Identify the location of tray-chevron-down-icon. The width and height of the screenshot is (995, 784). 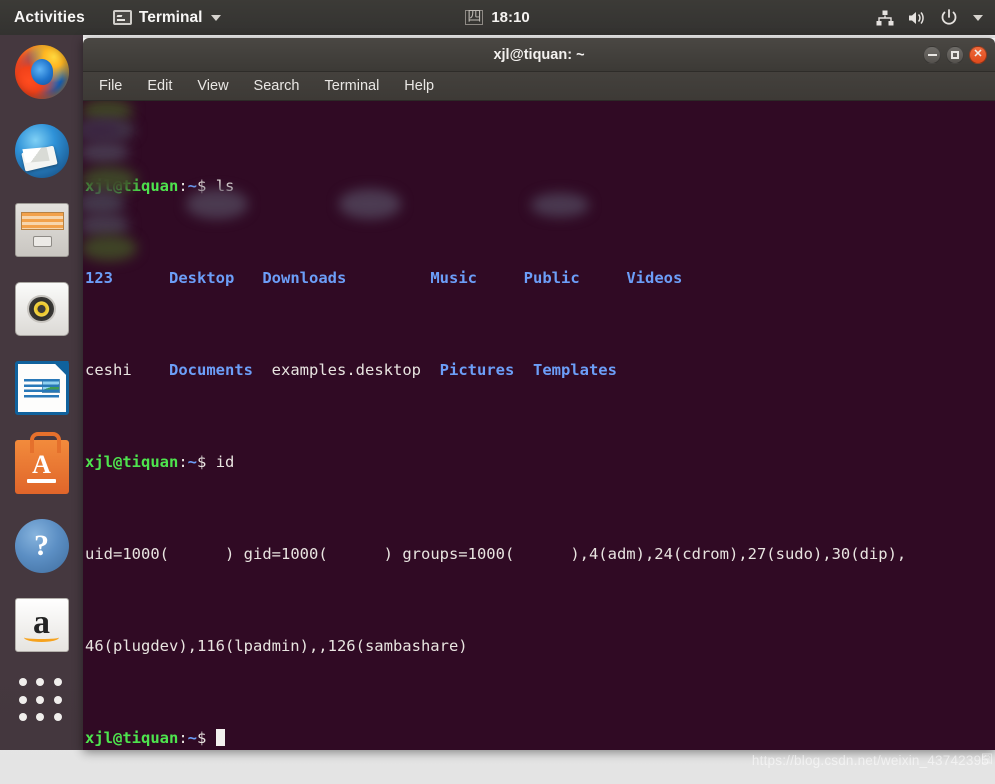
(977, 17).